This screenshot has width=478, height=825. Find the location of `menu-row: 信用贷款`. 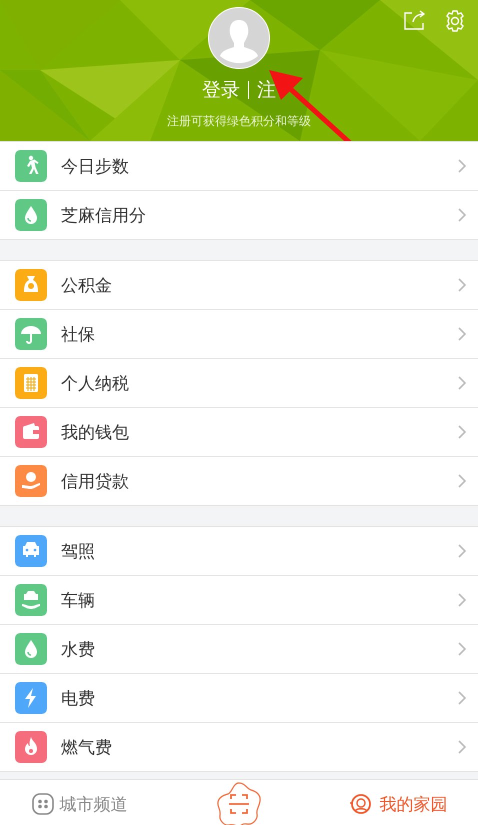

menu-row: 信用贷款 is located at coordinates (239, 481).